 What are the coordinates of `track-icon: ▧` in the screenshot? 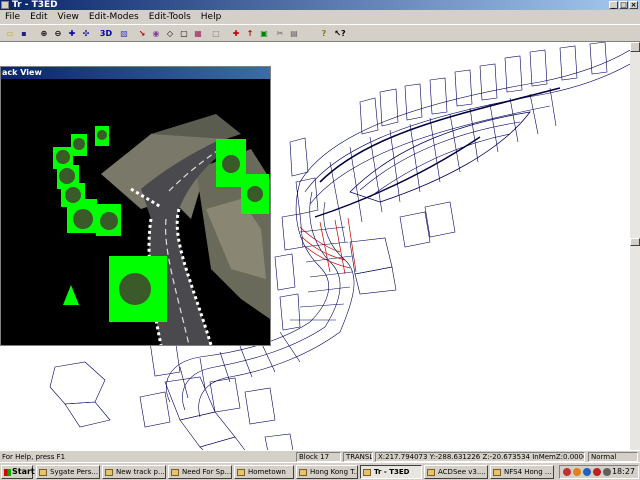 It's located at (124, 33).